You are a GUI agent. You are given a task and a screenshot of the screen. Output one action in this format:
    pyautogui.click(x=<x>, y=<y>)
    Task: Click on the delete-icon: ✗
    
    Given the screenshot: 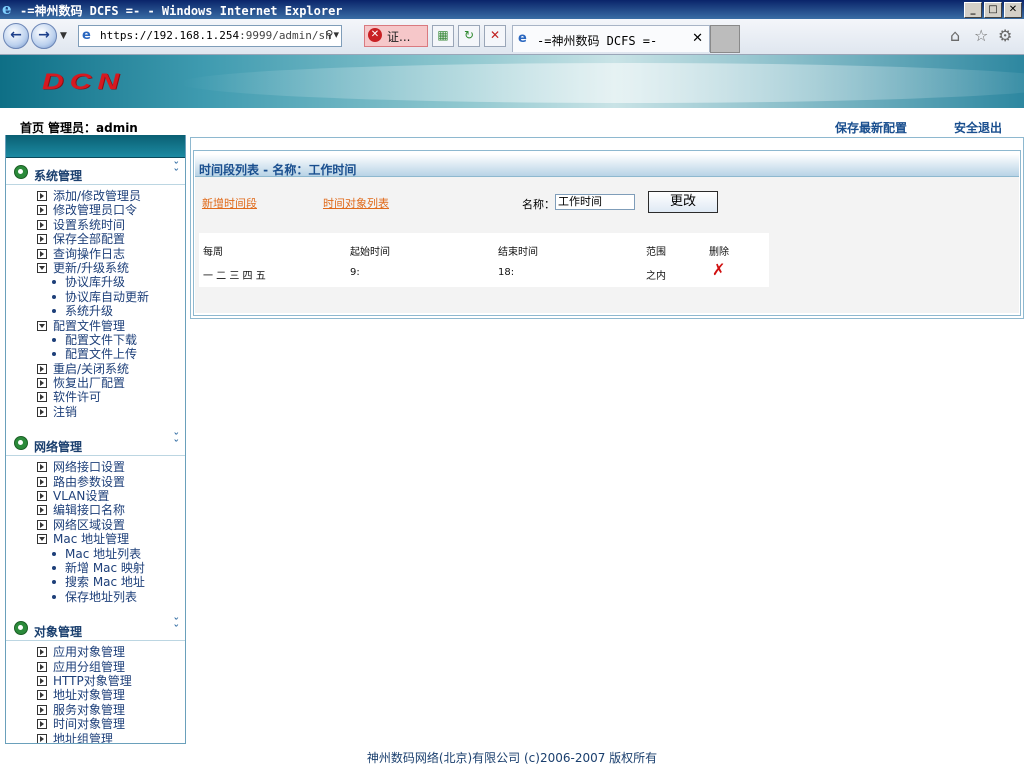 What is the action you would take?
    pyautogui.click(x=718, y=270)
    